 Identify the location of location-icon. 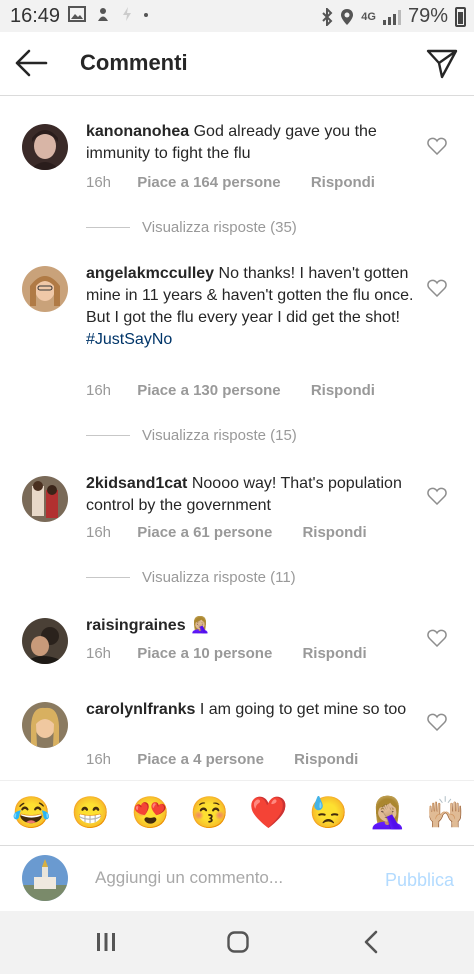
(347, 16).